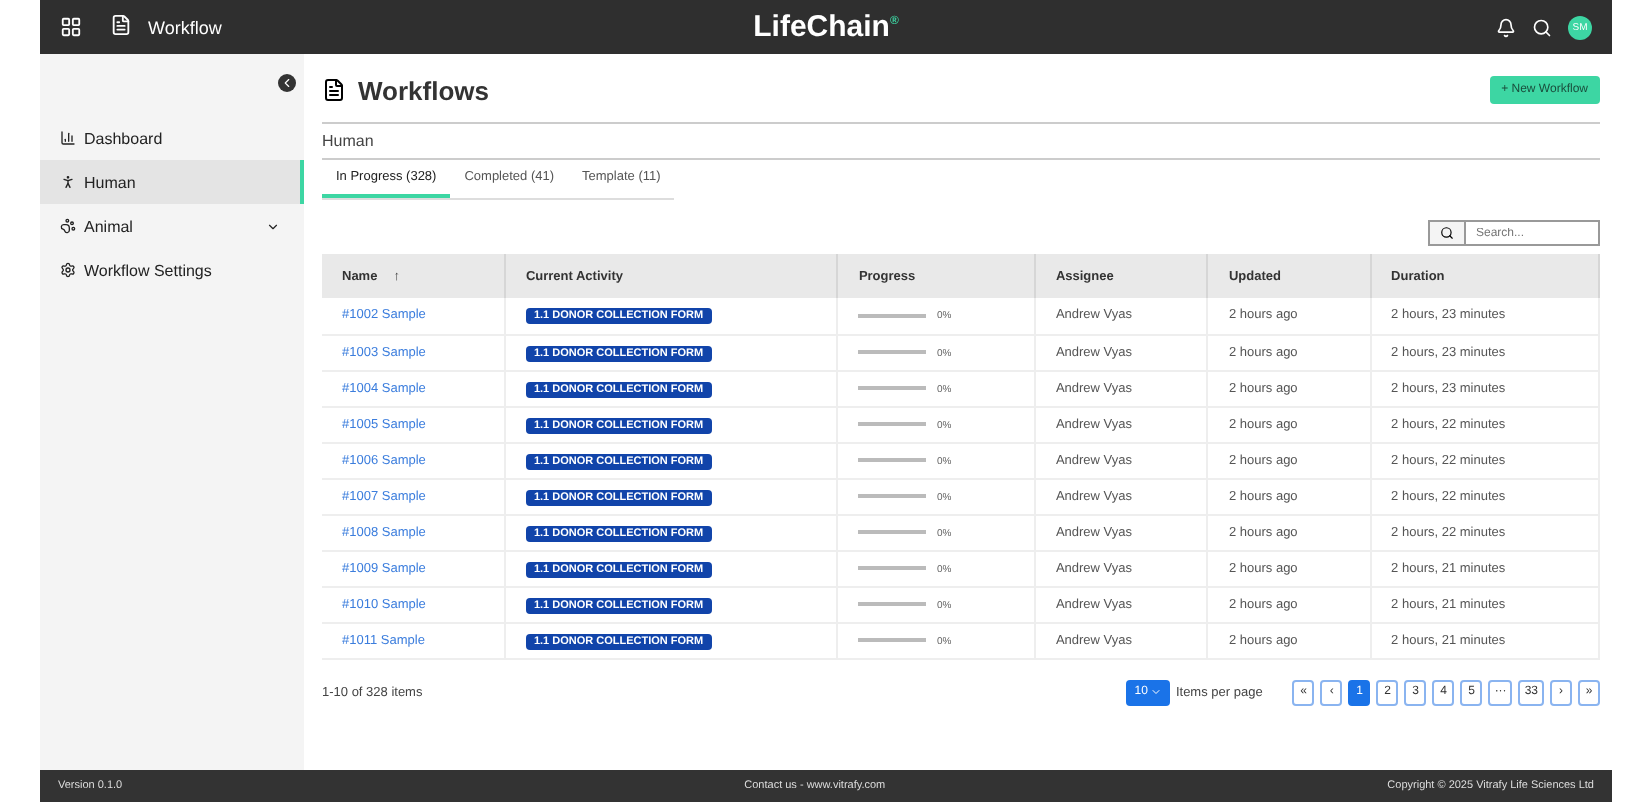  I want to click on settings-icon, so click(68, 270).